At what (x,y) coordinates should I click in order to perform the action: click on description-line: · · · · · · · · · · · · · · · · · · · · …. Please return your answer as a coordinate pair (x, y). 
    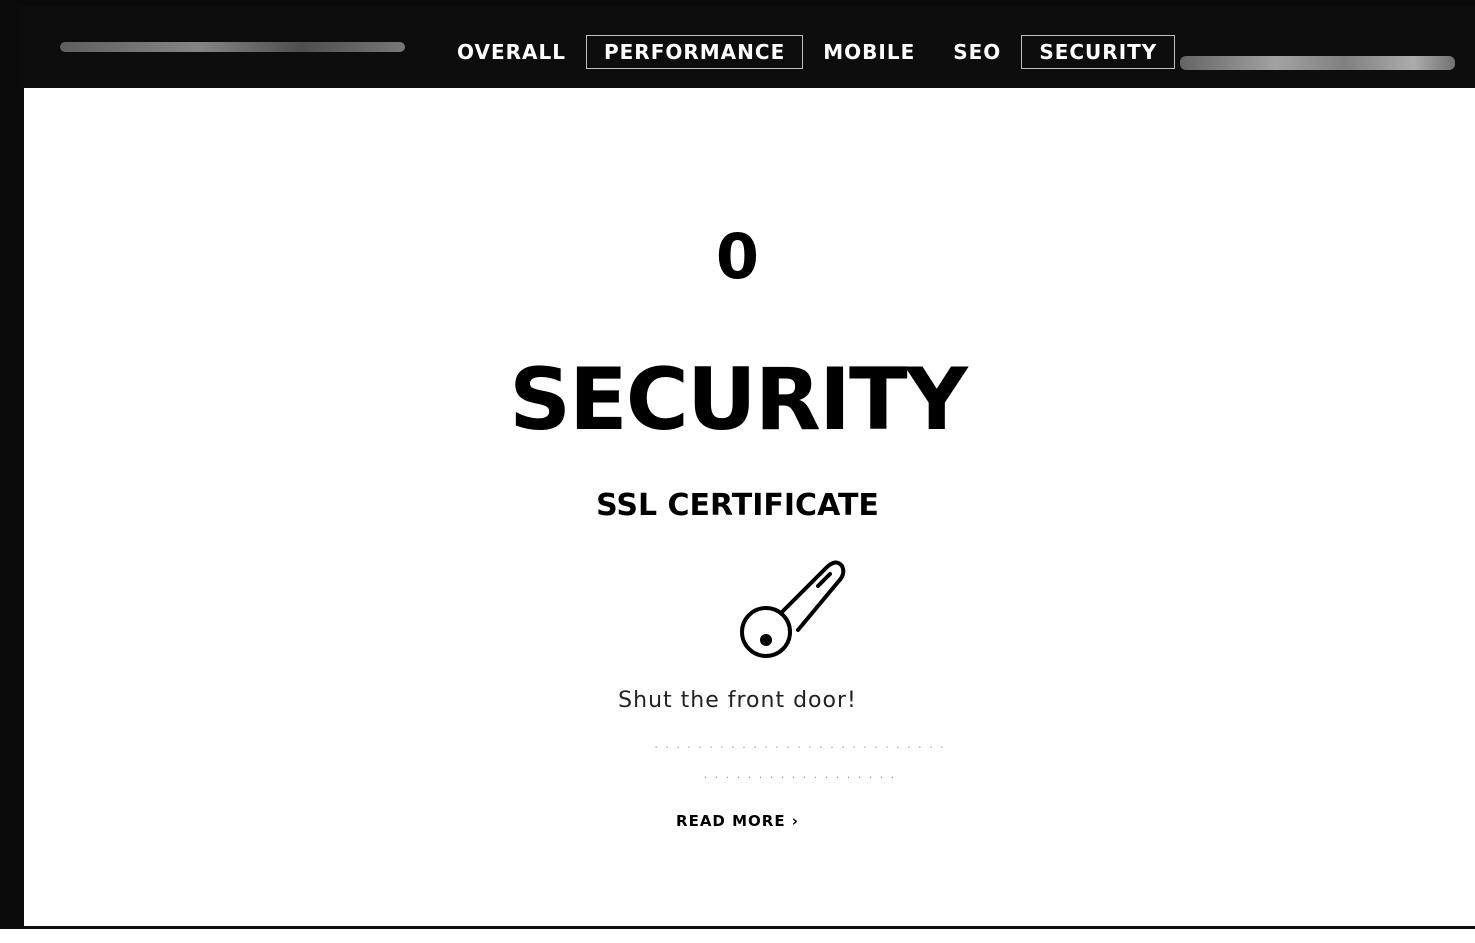
    Looking at the image, I should click on (800, 747).